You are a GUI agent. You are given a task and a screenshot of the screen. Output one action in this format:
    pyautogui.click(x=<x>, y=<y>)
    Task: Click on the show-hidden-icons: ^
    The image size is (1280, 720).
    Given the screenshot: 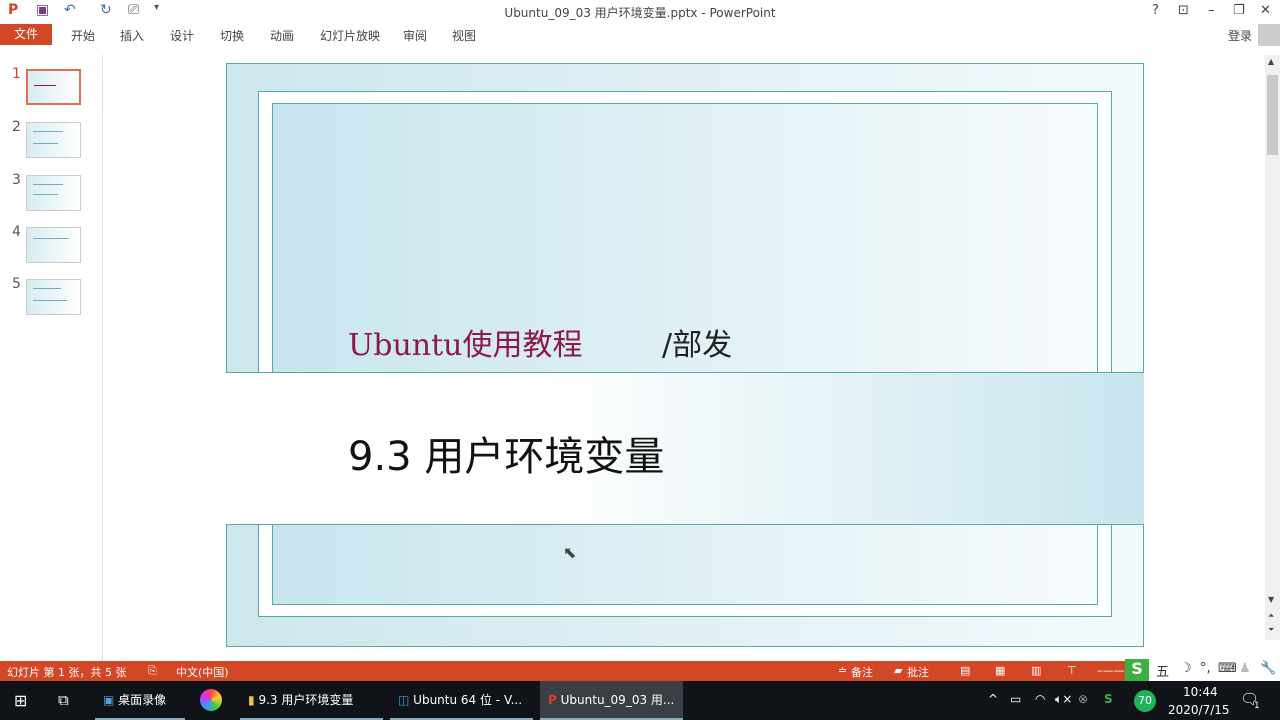 What is the action you would take?
    pyautogui.click(x=993, y=699)
    